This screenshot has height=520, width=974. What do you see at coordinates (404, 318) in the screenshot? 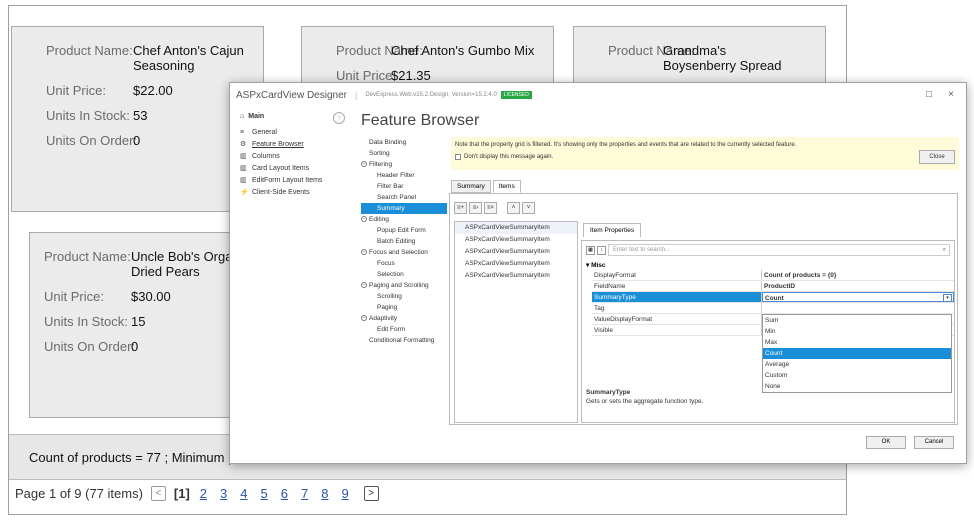
I see `tree-node: − Adaptivity` at bounding box center [404, 318].